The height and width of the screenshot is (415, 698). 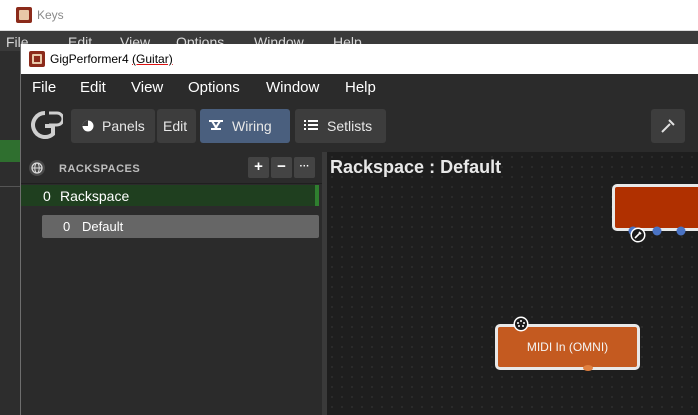 What do you see at coordinates (567, 347) in the screenshot?
I see `midi-in-label: MIDI In (OMNI)` at bounding box center [567, 347].